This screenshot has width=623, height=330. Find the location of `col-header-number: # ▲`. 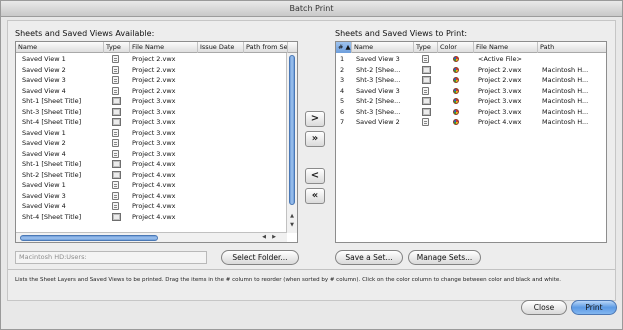

col-header-number: # ▲ is located at coordinates (344, 47).